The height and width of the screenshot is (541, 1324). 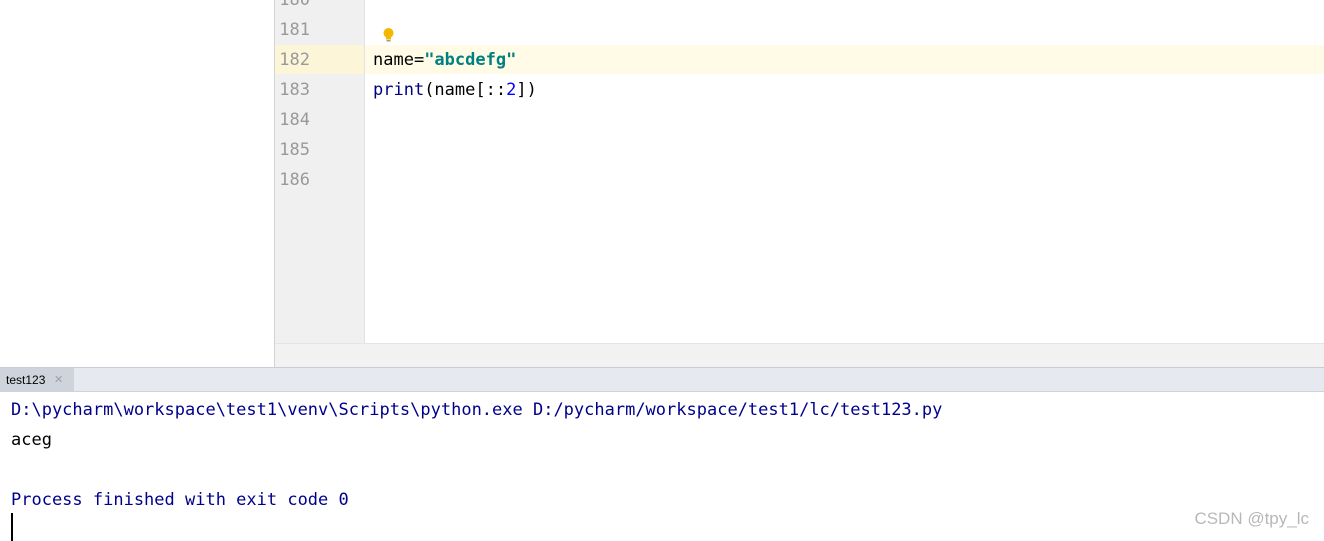 I want to click on close-icon: ✕, so click(x=58, y=380).